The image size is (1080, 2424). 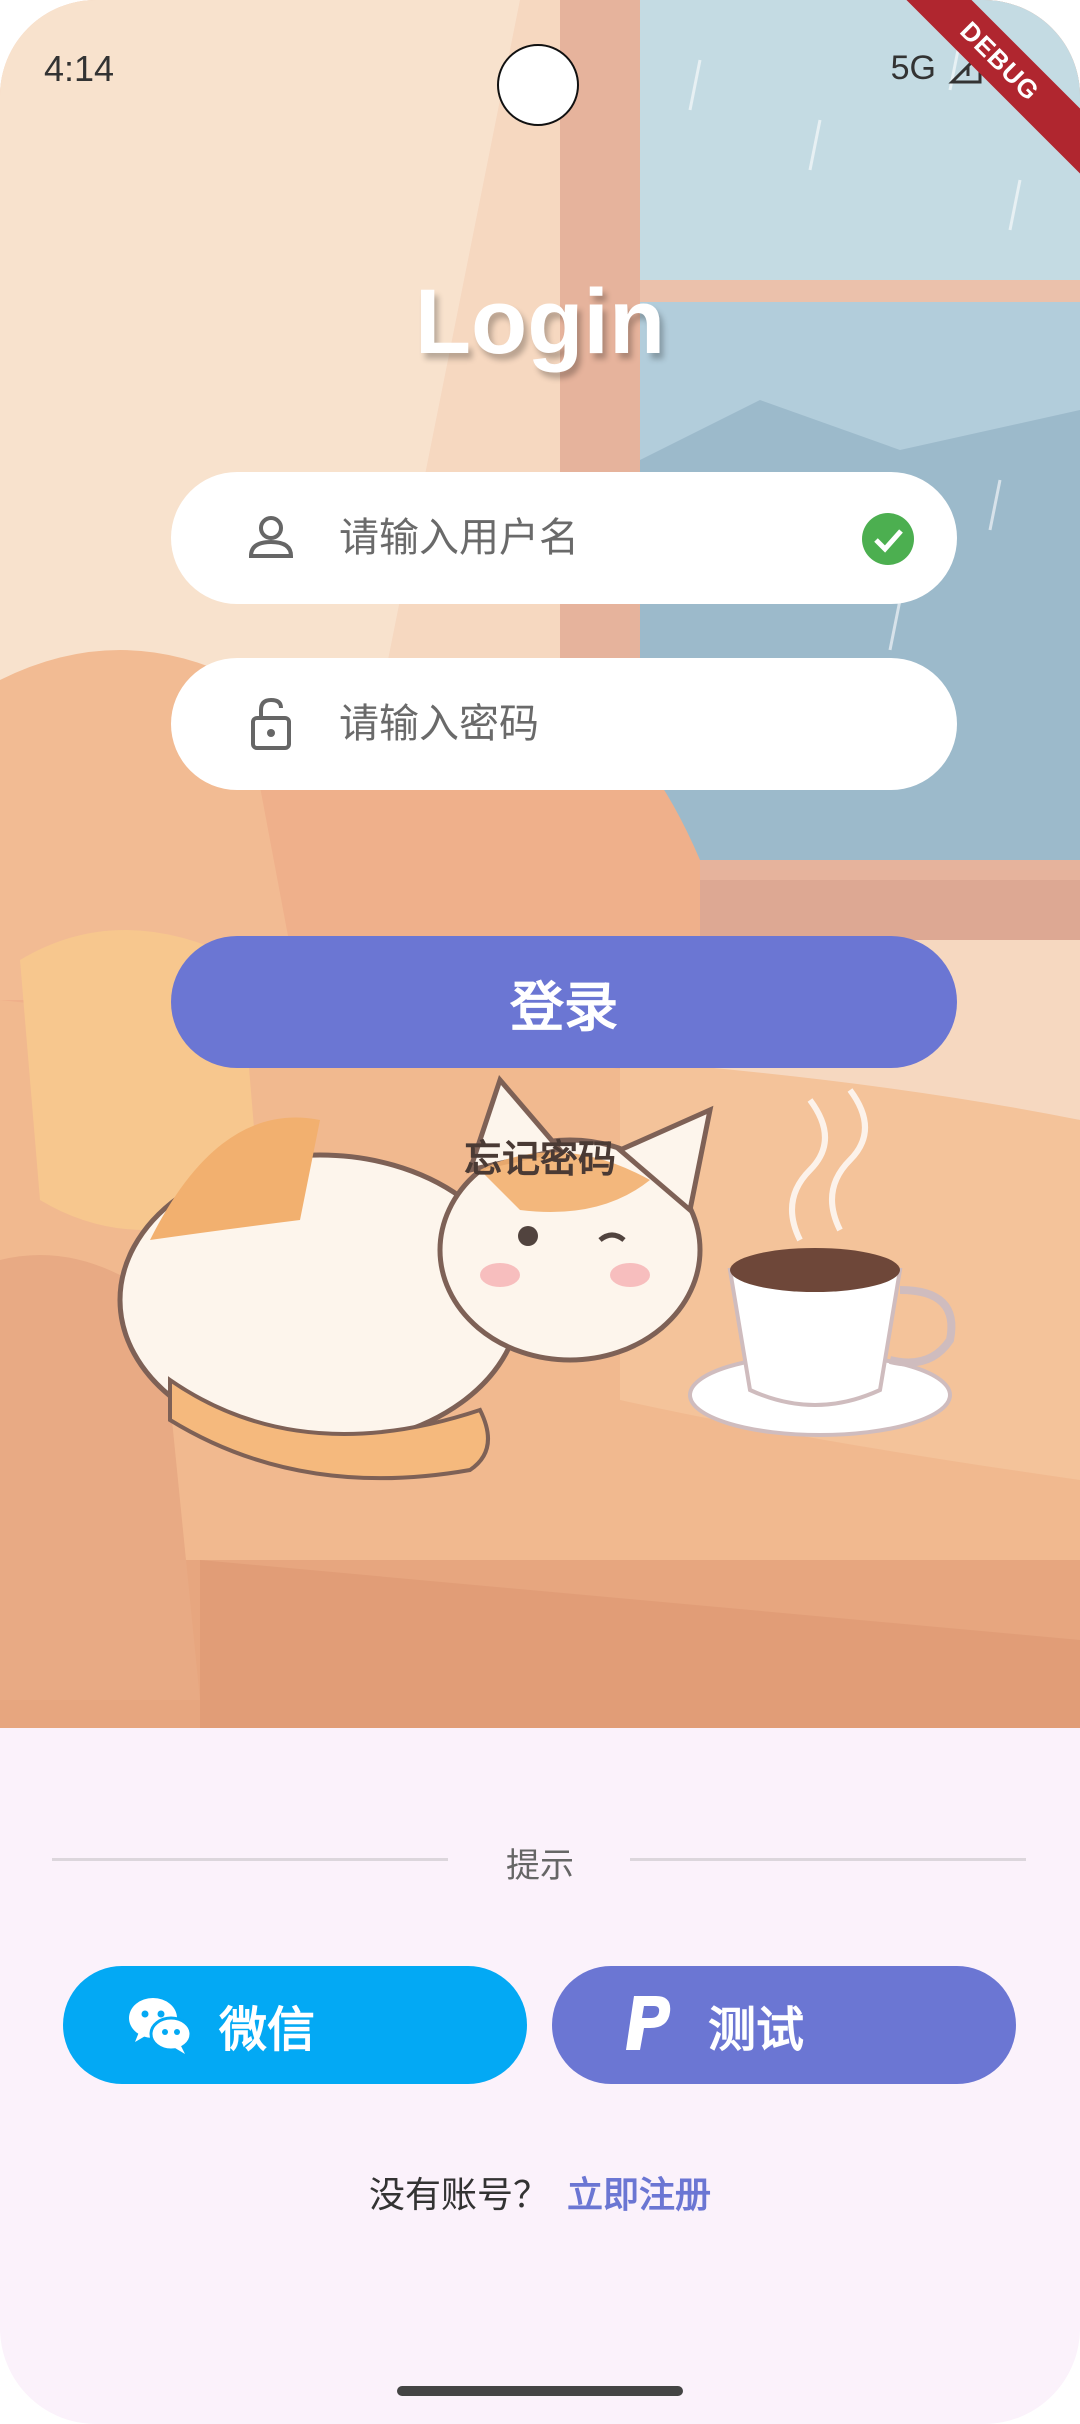 I want to click on test-label: 测试, so click(x=756, y=2030).